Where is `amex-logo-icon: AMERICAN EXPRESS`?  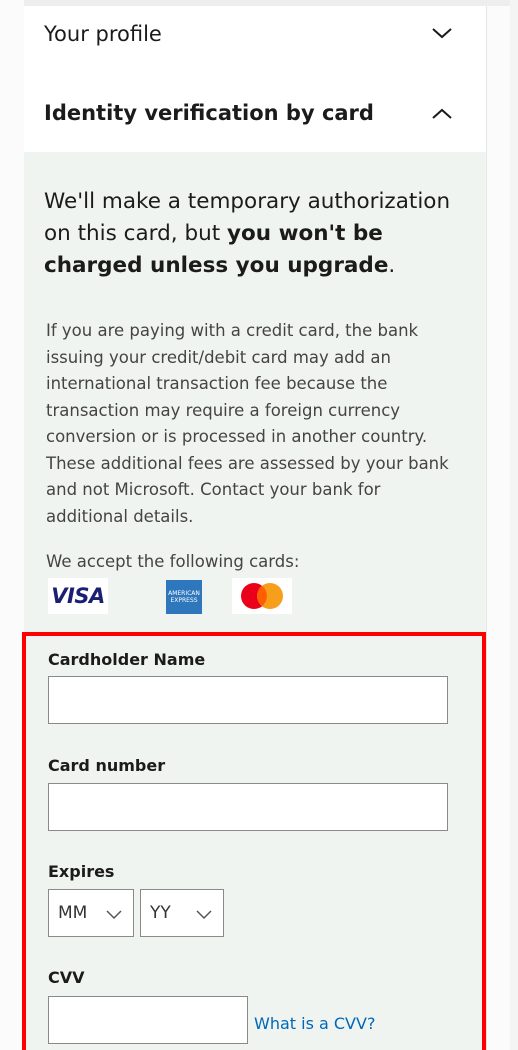
amex-logo-icon: AMERICAN EXPRESS is located at coordinates (184, 597).